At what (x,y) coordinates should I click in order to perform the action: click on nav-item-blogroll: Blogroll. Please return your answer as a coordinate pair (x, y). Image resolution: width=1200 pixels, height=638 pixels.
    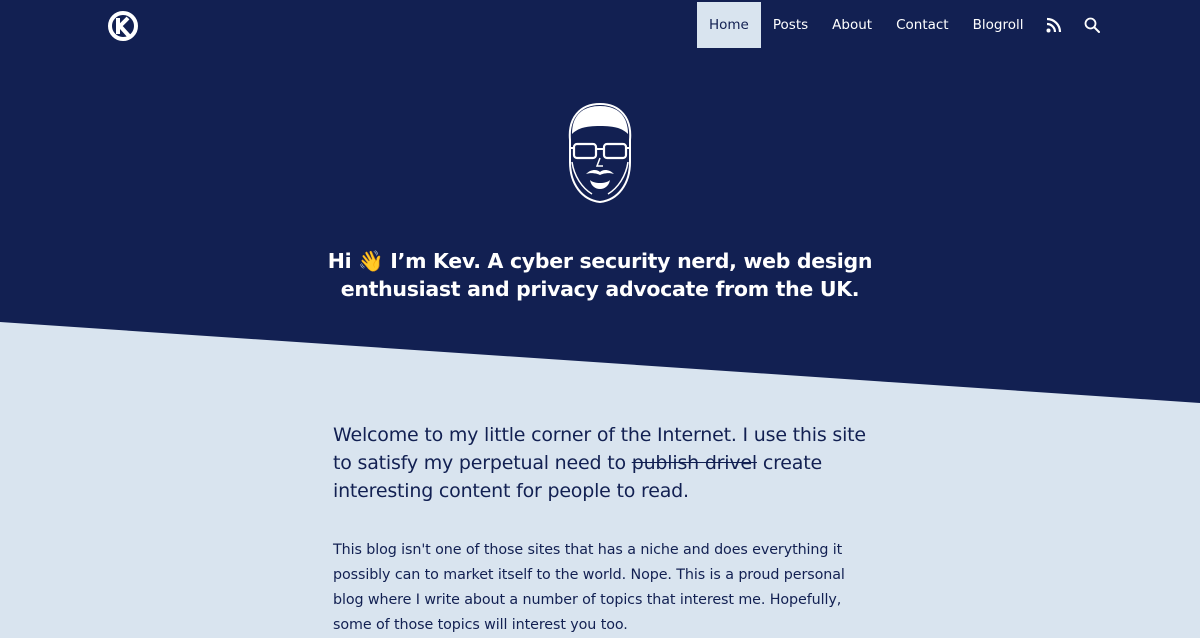
    Looking at the image, I should click on (998, 25).